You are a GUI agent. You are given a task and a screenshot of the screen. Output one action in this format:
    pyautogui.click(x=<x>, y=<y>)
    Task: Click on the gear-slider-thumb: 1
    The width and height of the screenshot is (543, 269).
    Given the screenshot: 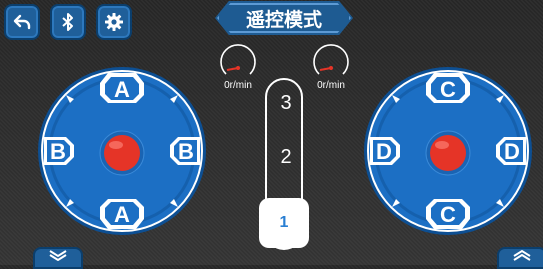 What is the action you would take?
    pyautogui.click(x=284, y=223)
    